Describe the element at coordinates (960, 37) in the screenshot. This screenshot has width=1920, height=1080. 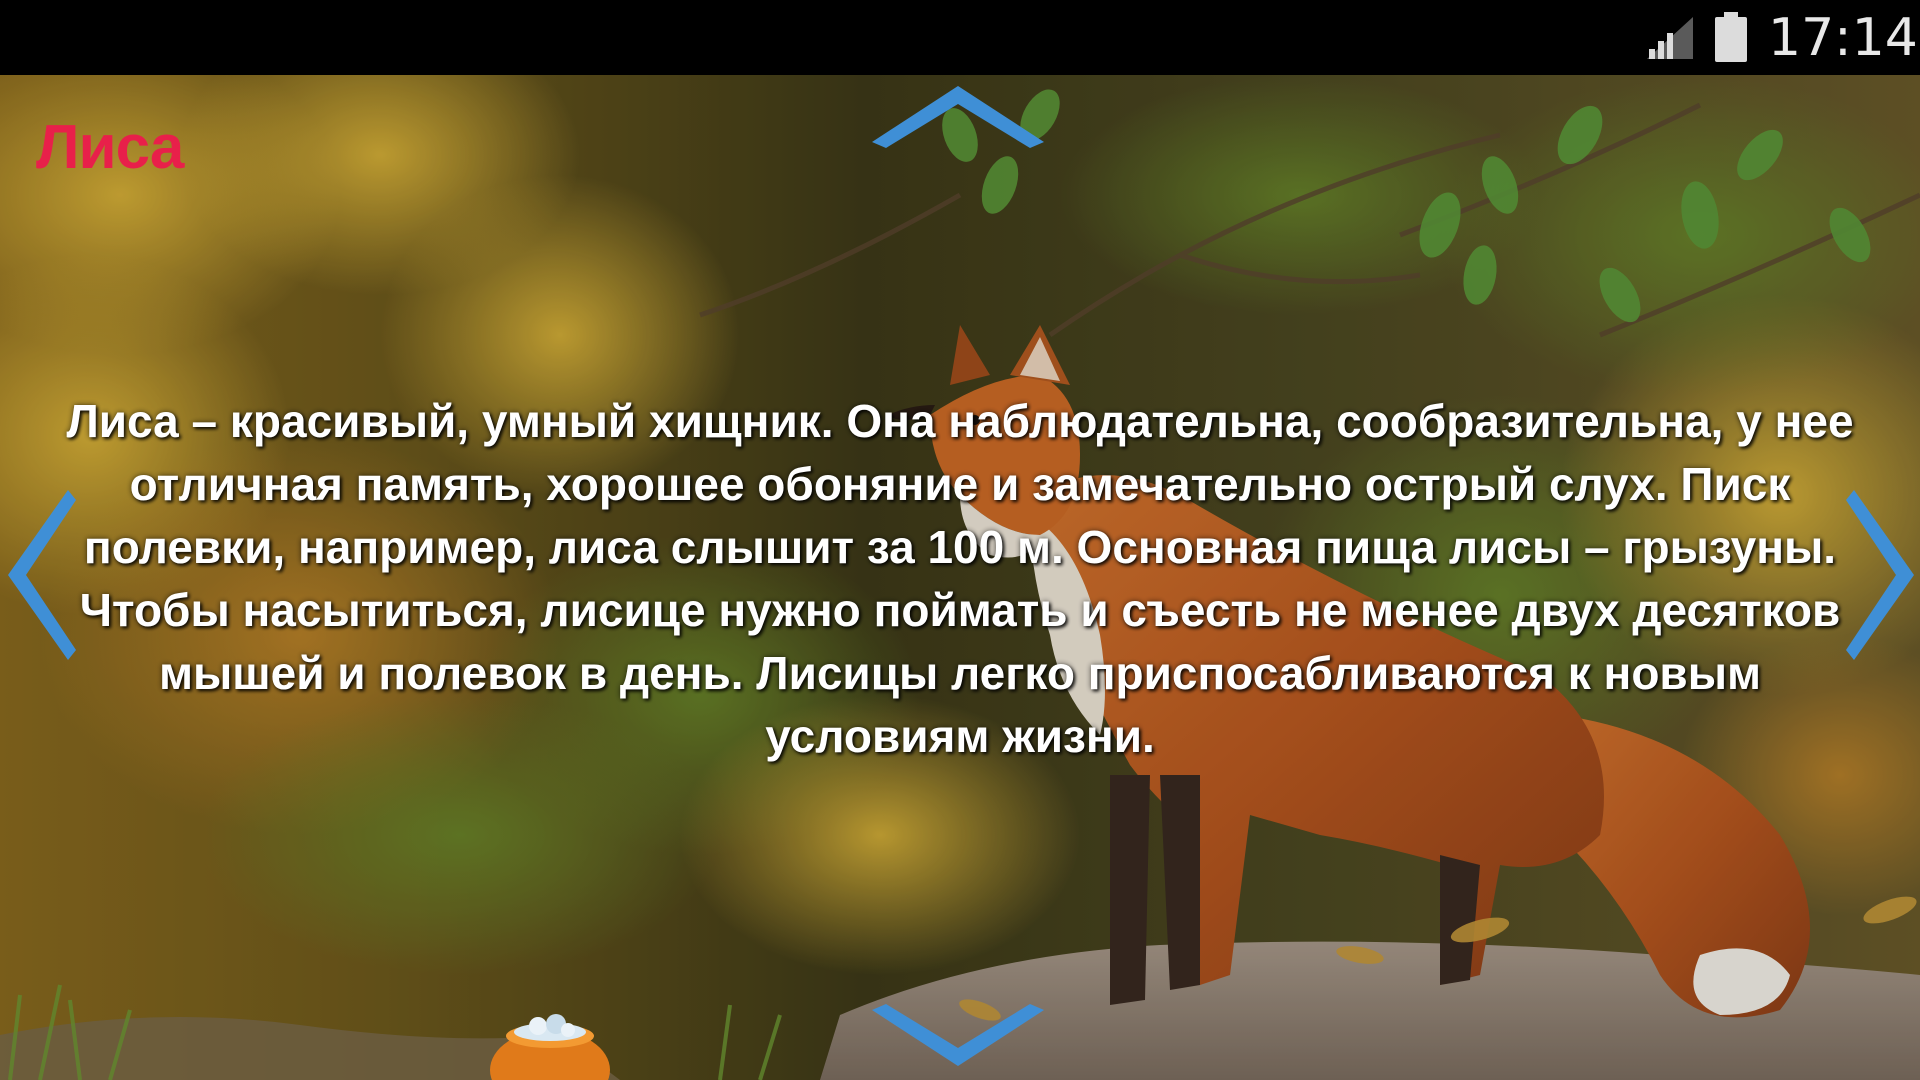
I see `status-bar: 17:14` at that location.